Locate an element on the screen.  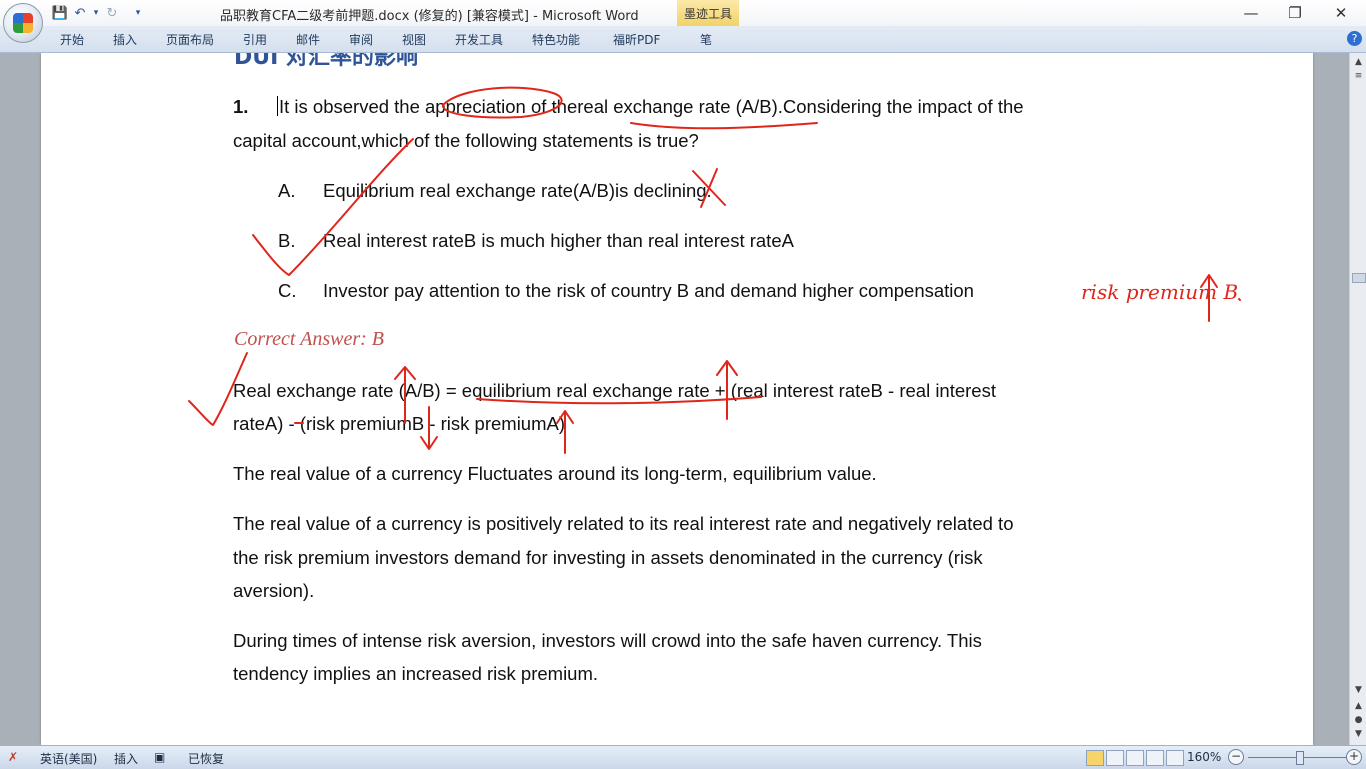
proofing-icon: ✗ is located at coordinates (13, 757).